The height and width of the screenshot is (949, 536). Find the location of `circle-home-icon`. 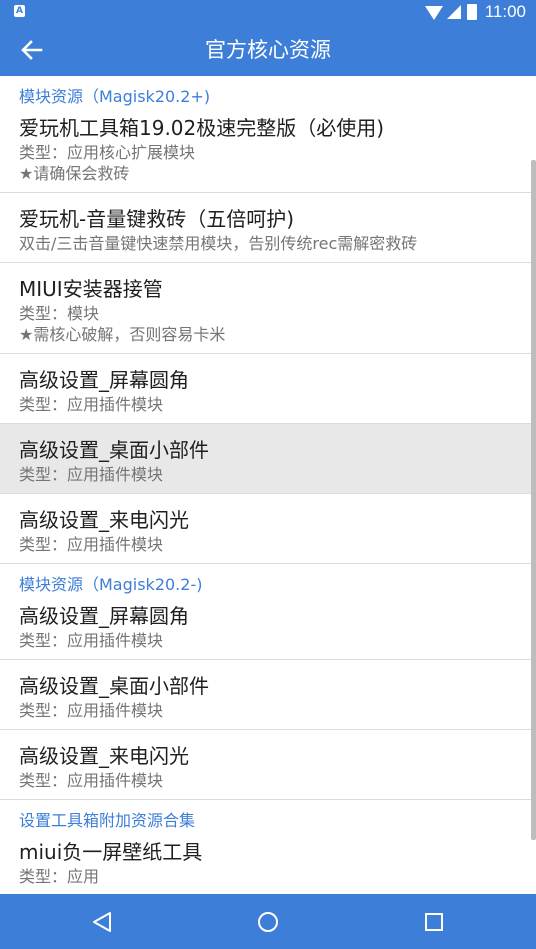

circle-home-icon is located at coordinates (268, 922).